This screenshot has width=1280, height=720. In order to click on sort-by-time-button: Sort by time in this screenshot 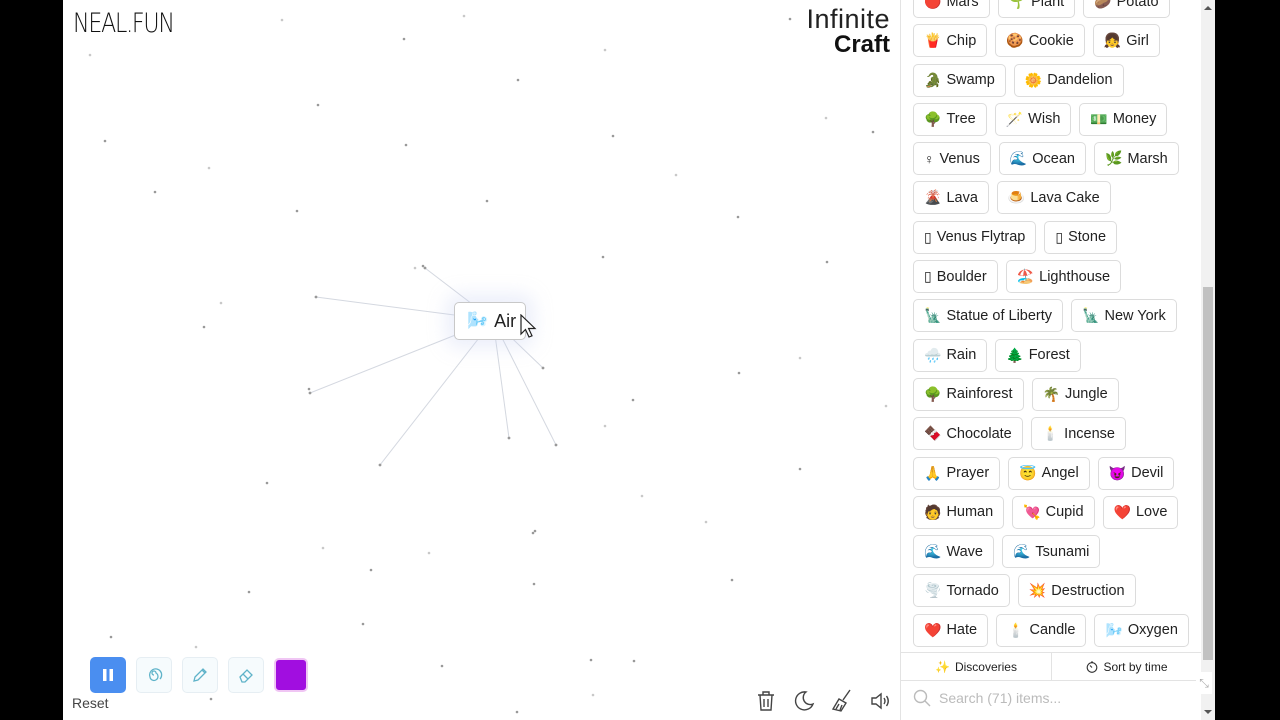, I will do `click(1126, 666)`.